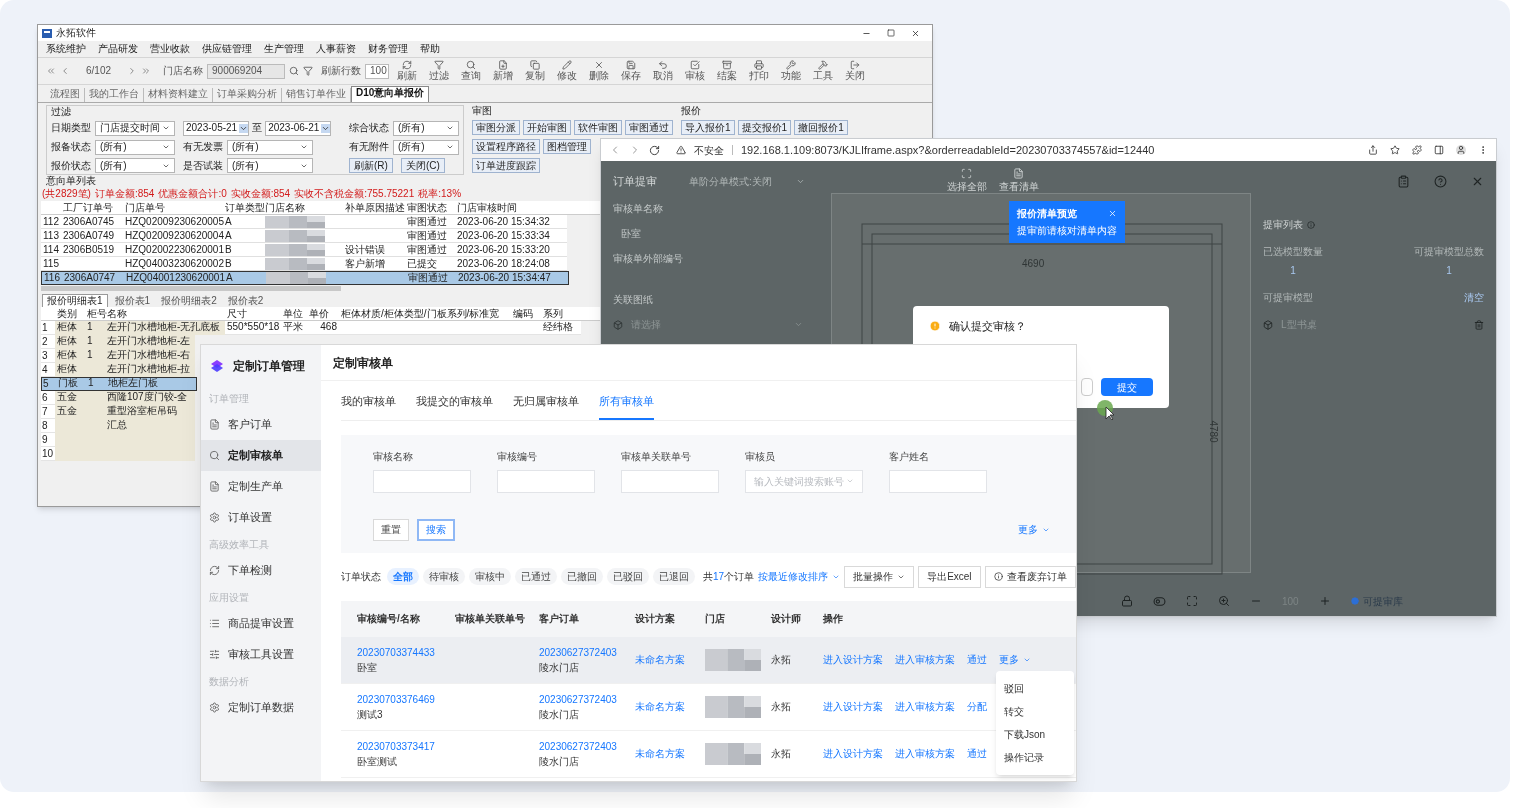 This screenshot has width=1516, height=808. What do you see at coordinates (1159, 601) in the screenshot?
I see `toggle-icon` at bounding box center [1159, 601].